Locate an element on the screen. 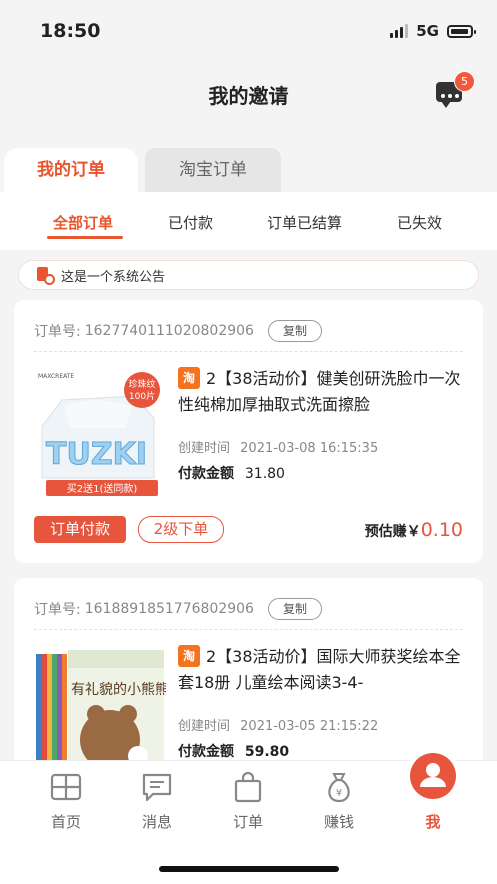 The width and height of the screenshot is (497, 884). tab-home: 首页 is located at coordinates (66, 799).